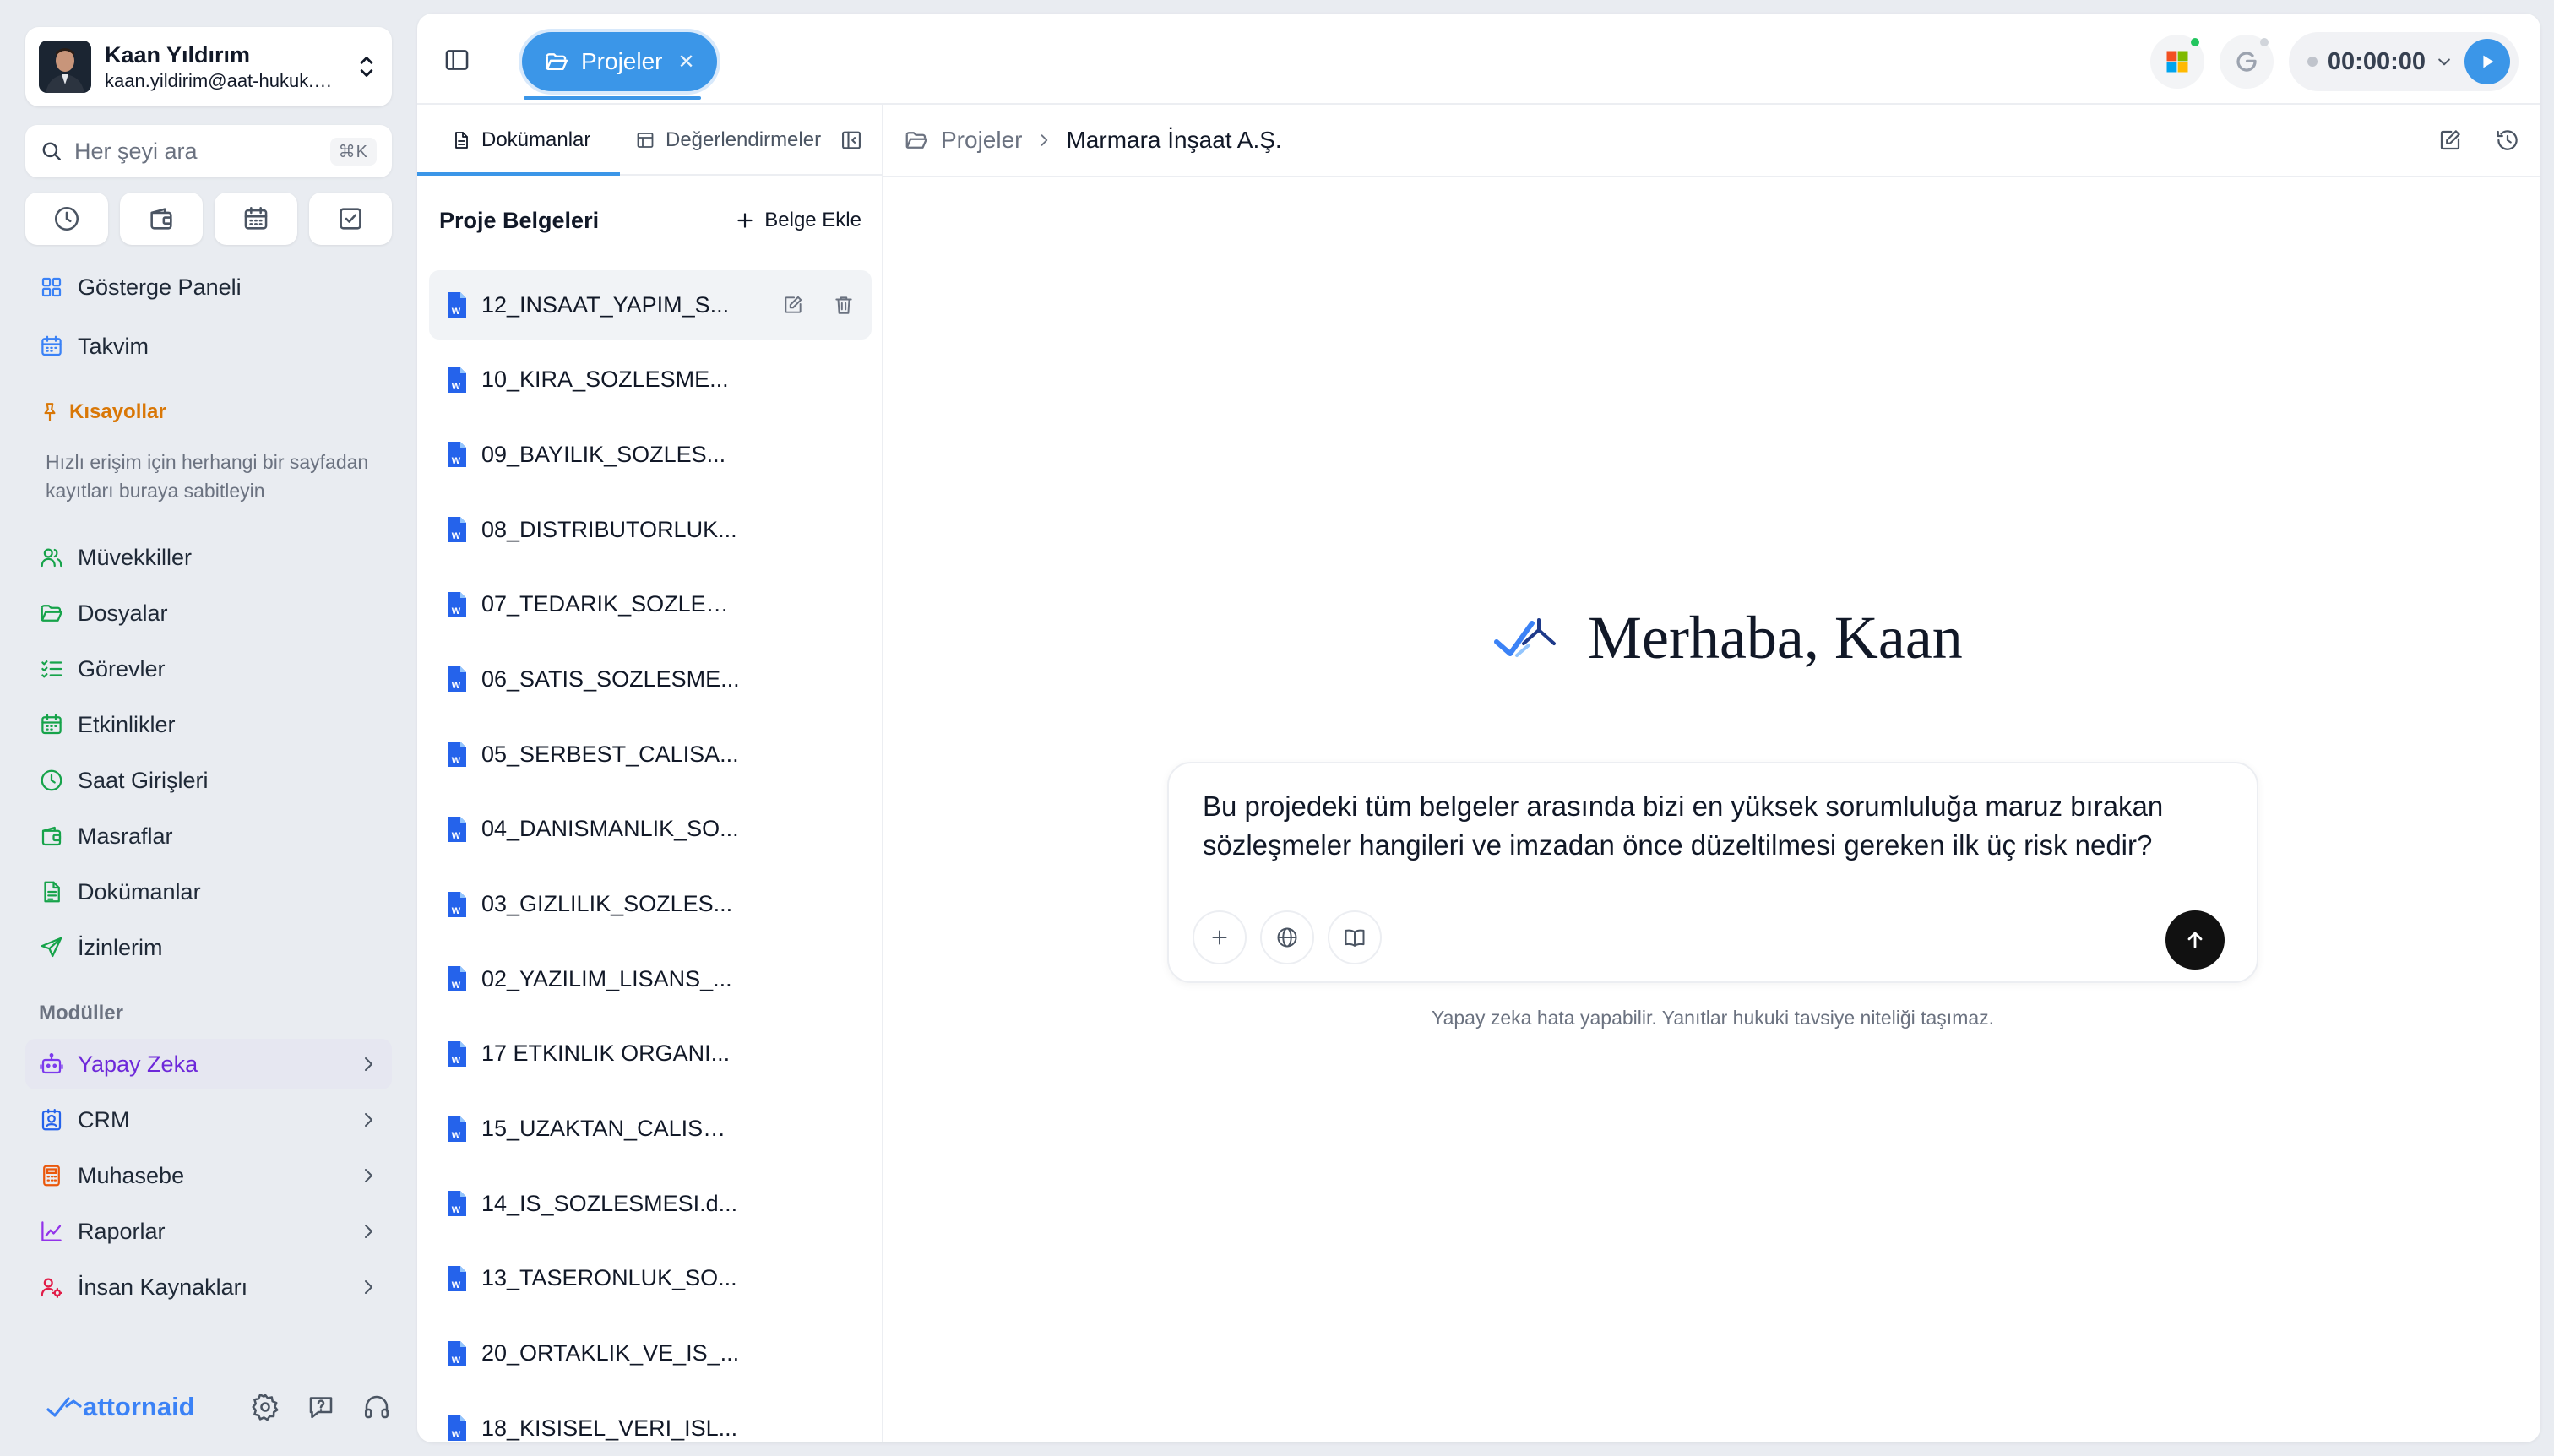 The image size is (2554, 1456). I want to click on nav-reports: Raporlar, so click(208, 1231).